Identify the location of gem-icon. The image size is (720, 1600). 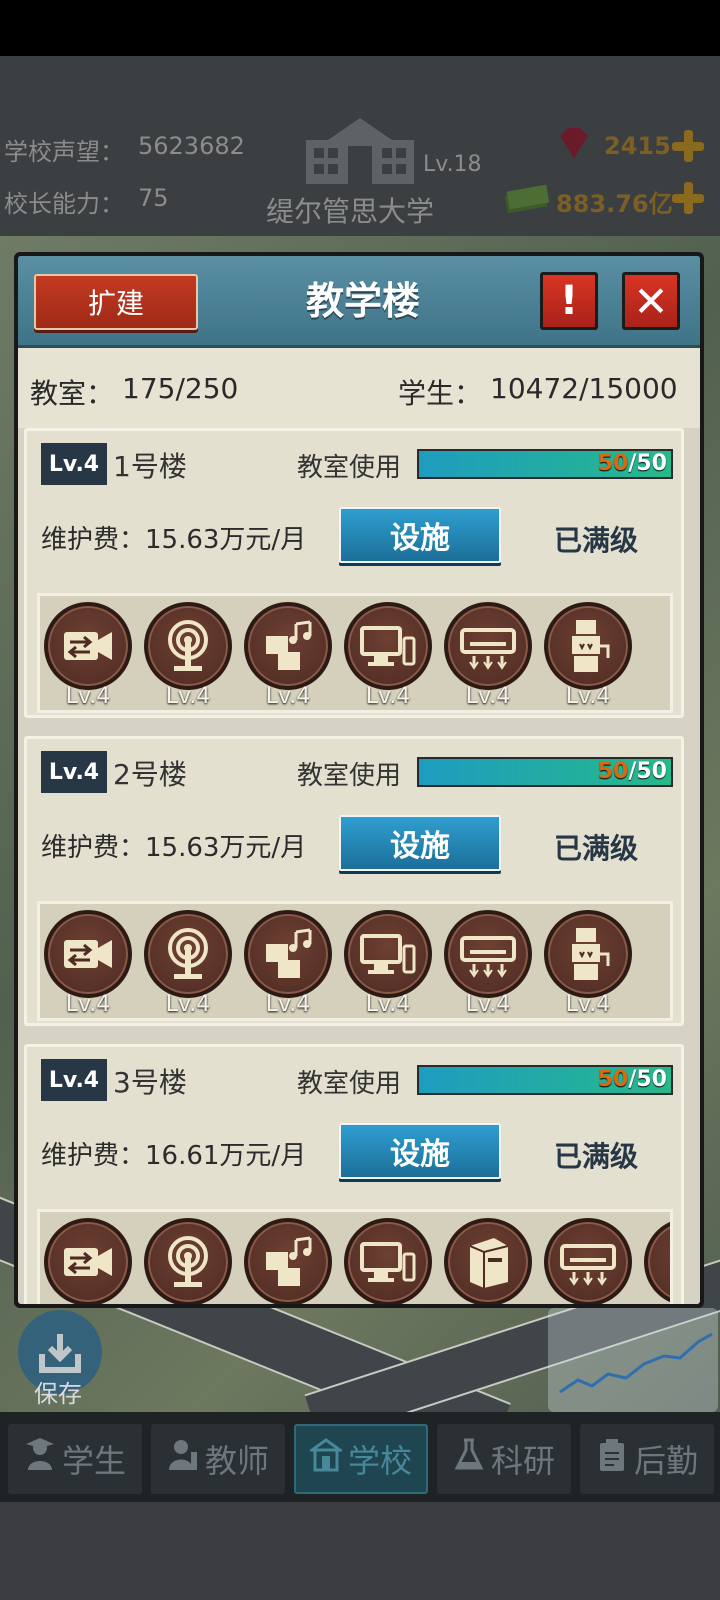
(574, 143).